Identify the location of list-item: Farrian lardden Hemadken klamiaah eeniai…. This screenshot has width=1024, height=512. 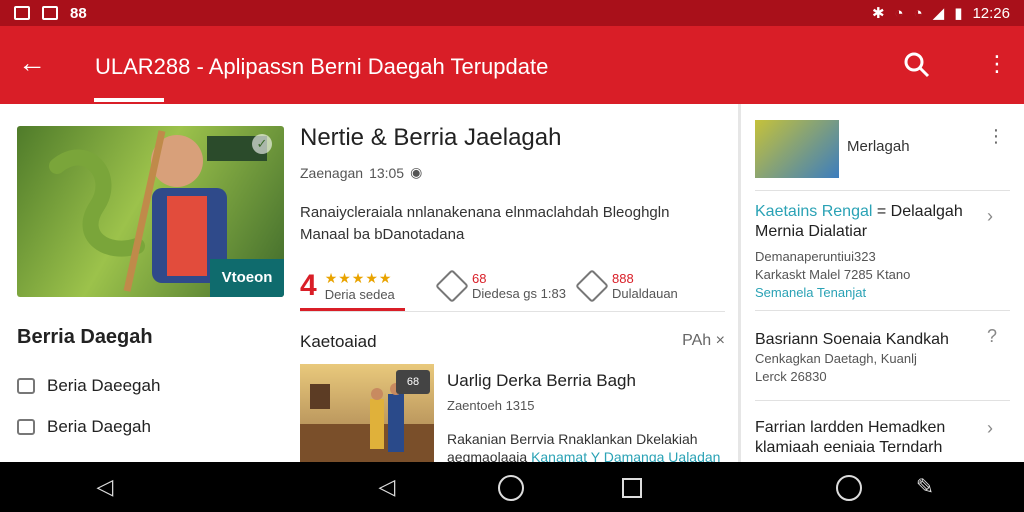
(870, 438).